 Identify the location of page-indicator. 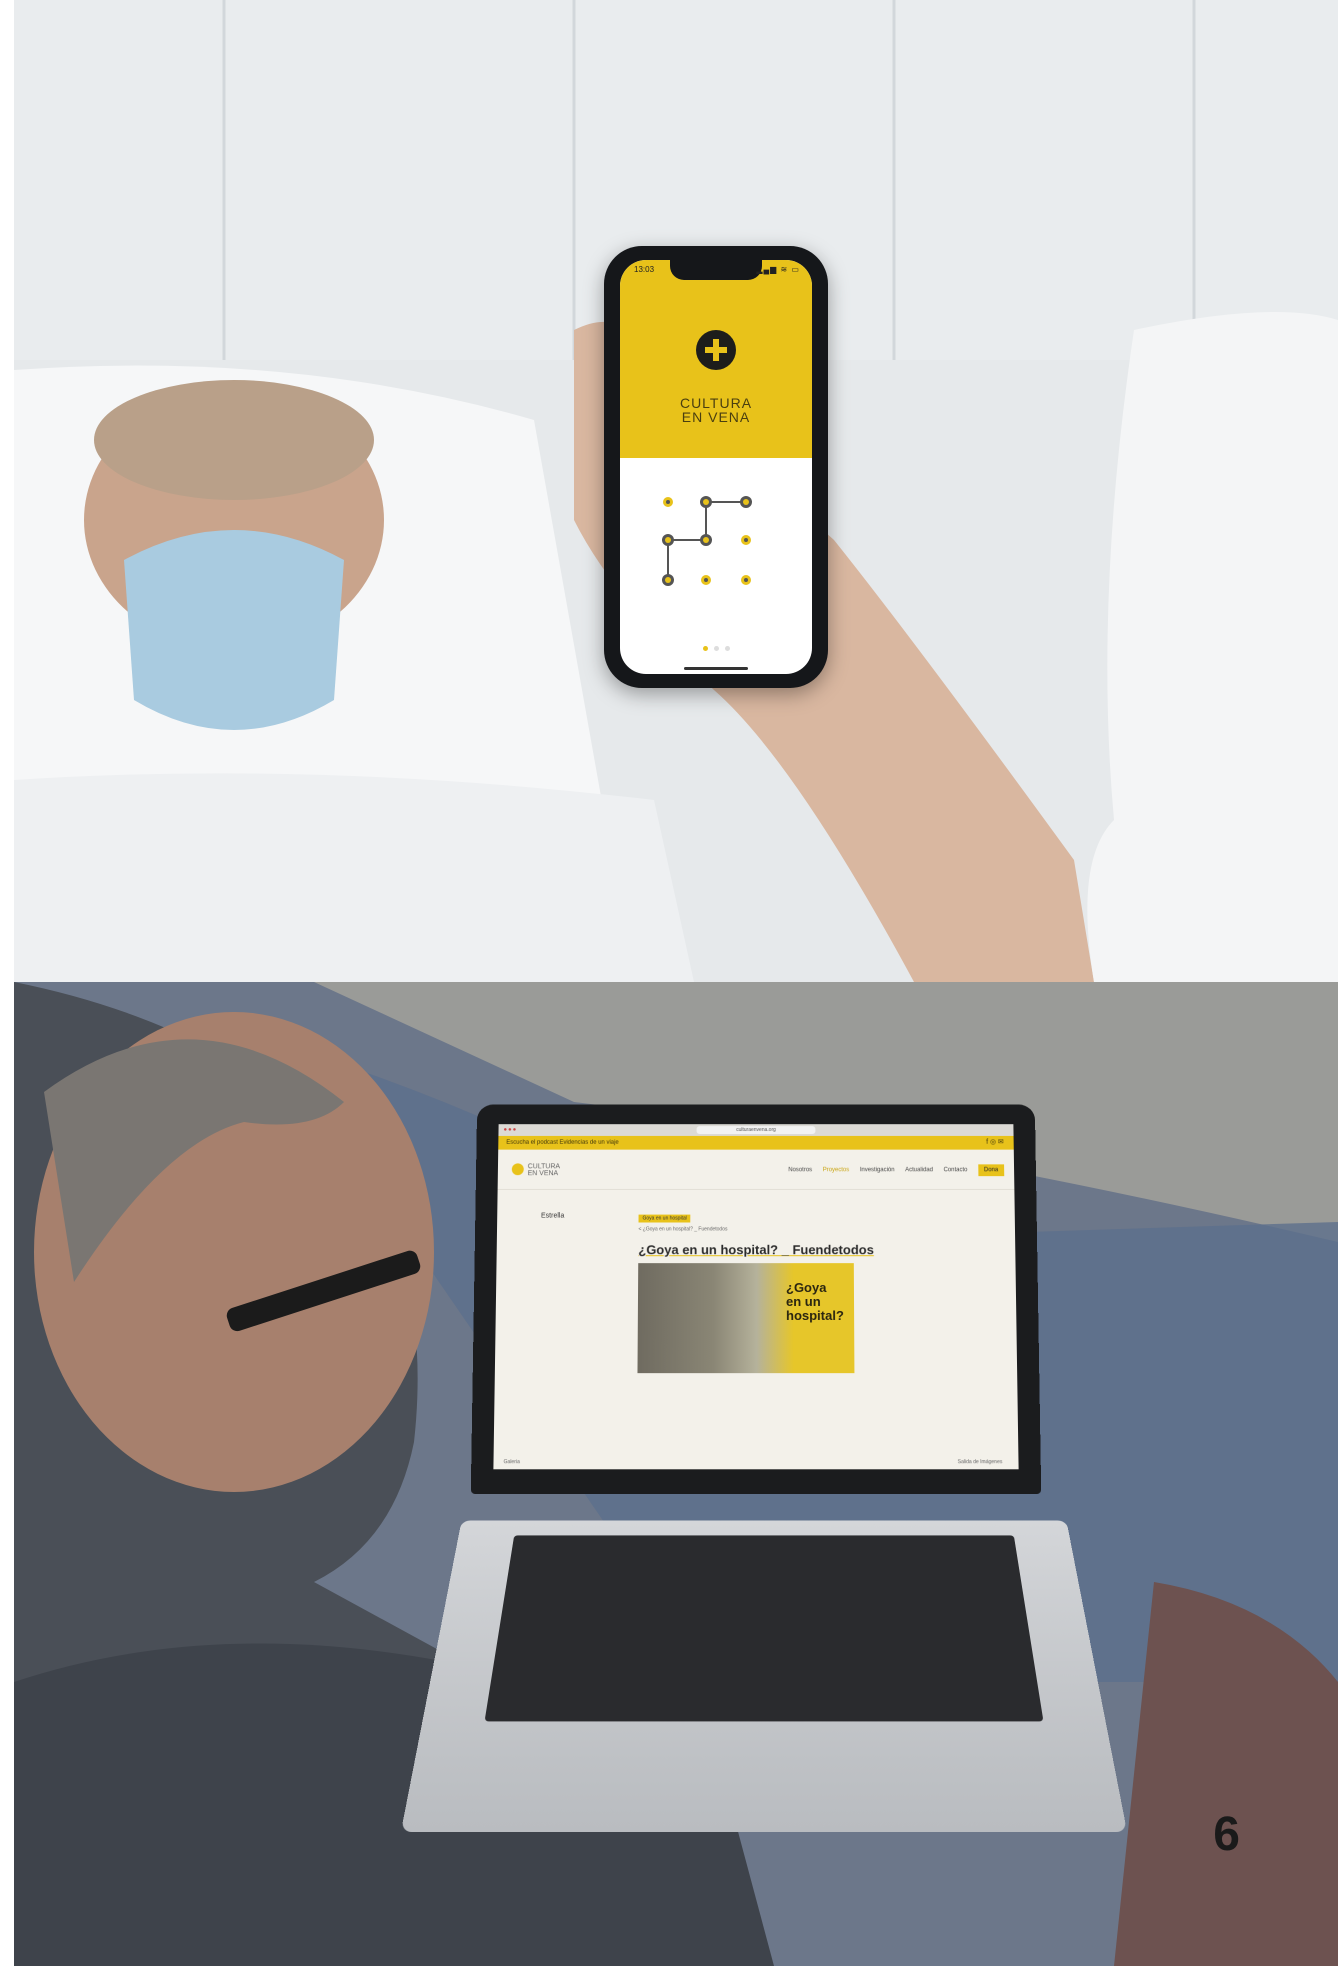
(716, 647).